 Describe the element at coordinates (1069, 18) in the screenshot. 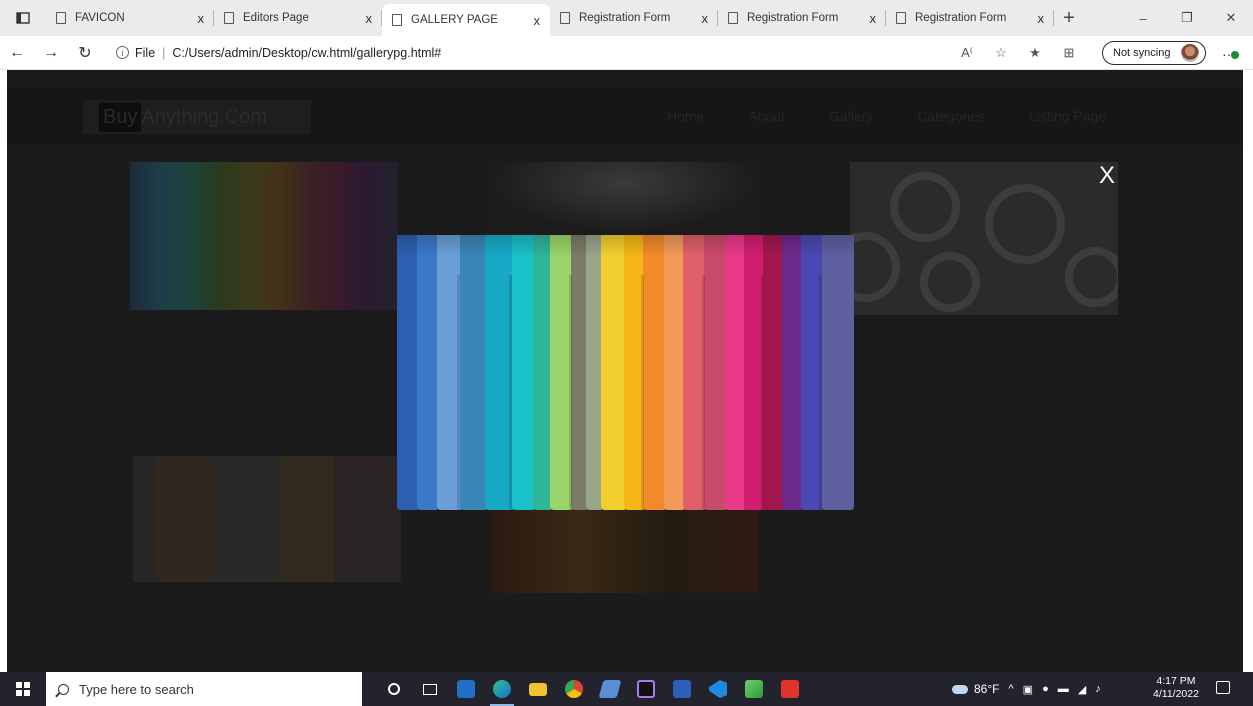

I see `new-tab-button: +` at that location.